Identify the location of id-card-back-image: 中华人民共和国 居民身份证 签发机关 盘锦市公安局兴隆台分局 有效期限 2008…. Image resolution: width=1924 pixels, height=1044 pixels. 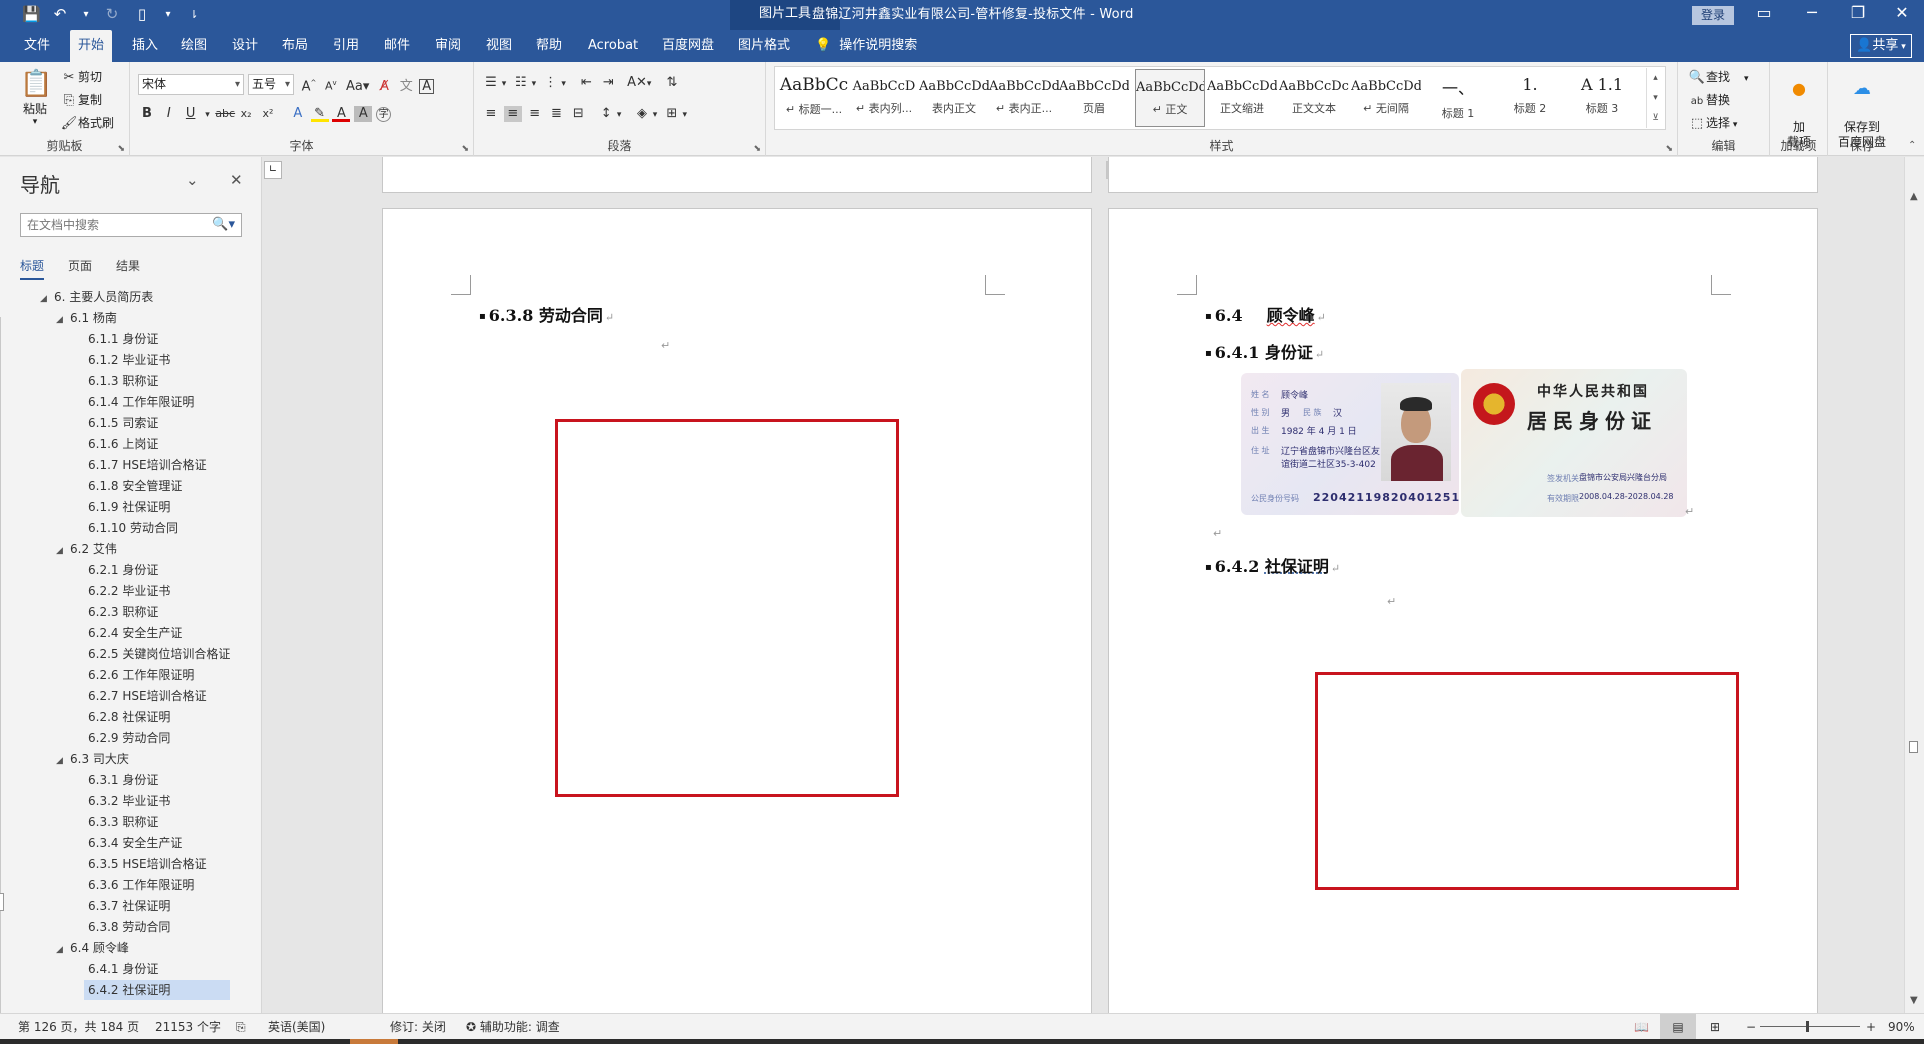
(1574, 443).